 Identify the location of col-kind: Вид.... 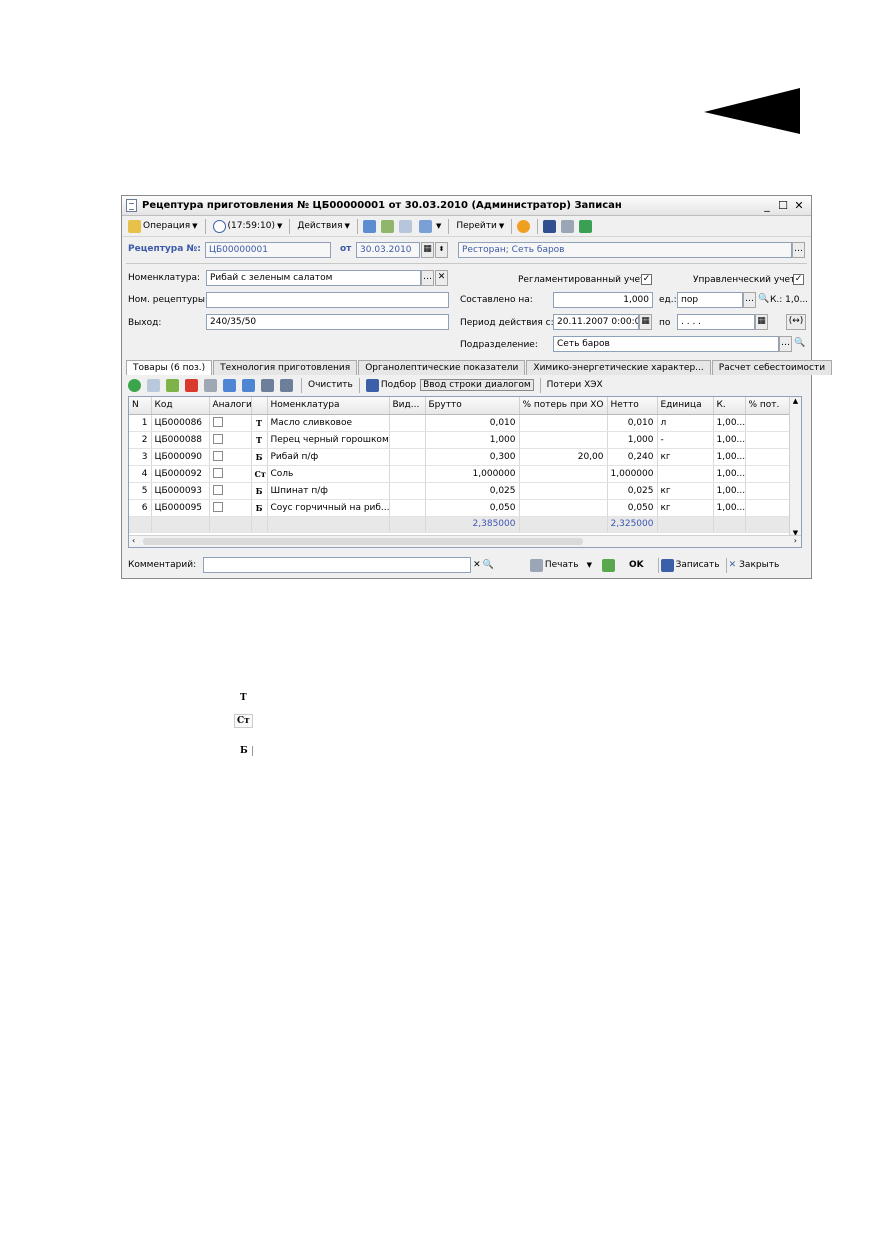
(407, 406).